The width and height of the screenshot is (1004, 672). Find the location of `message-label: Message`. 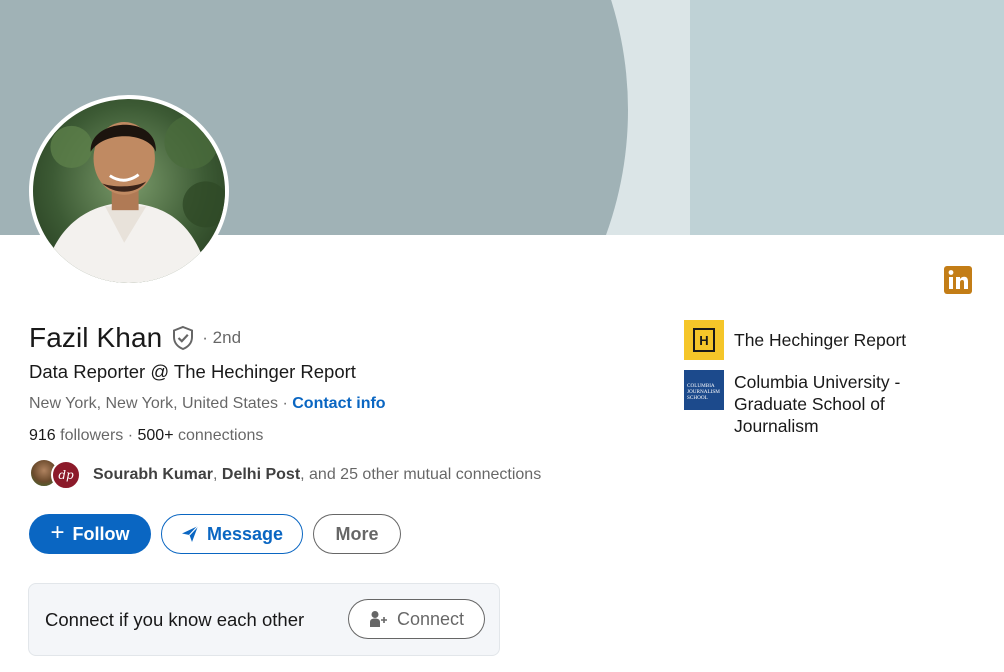

message-label: Message is located at coordinates (245, 533).